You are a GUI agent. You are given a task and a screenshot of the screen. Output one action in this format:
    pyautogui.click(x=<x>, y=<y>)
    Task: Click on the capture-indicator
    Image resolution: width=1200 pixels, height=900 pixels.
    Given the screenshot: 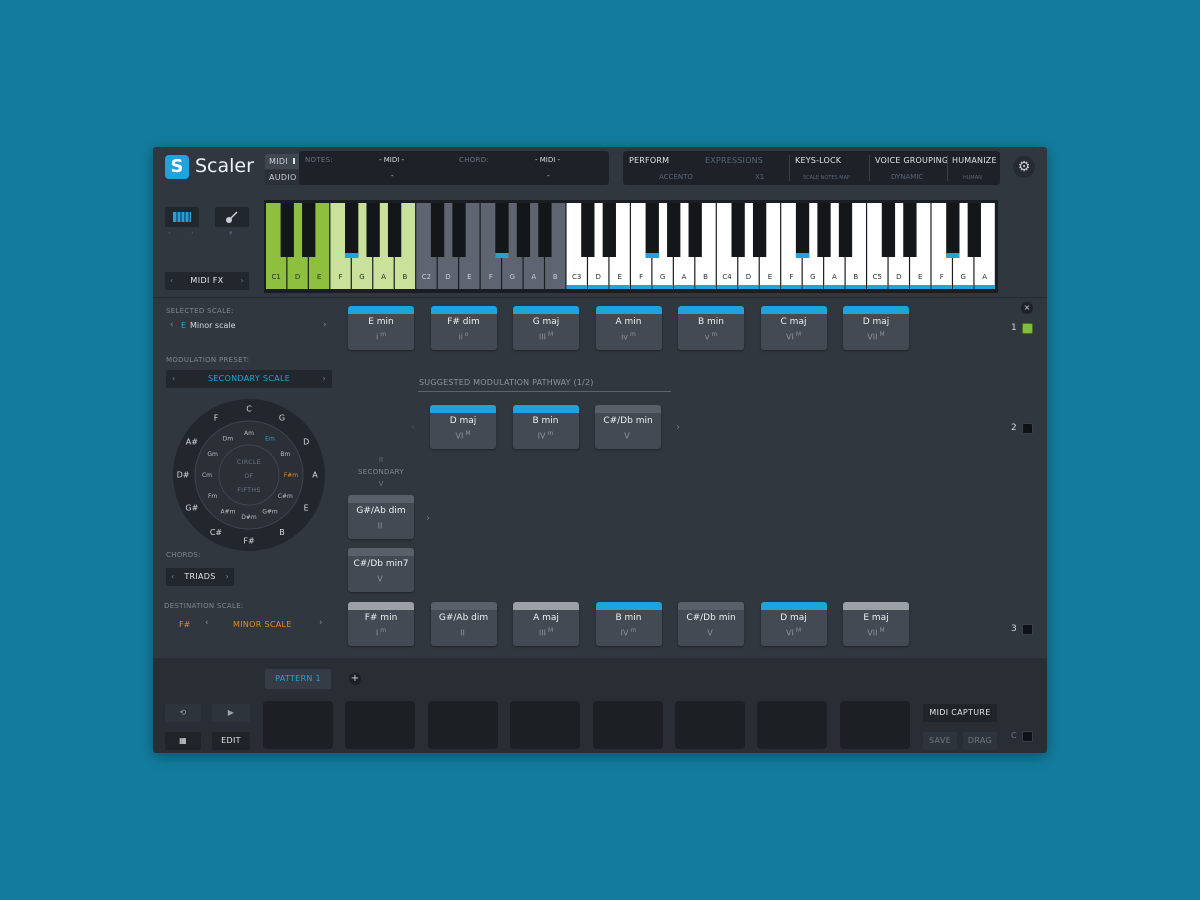 What is the action you would take?
    pyautogui.click(x=1027, y=736)
    